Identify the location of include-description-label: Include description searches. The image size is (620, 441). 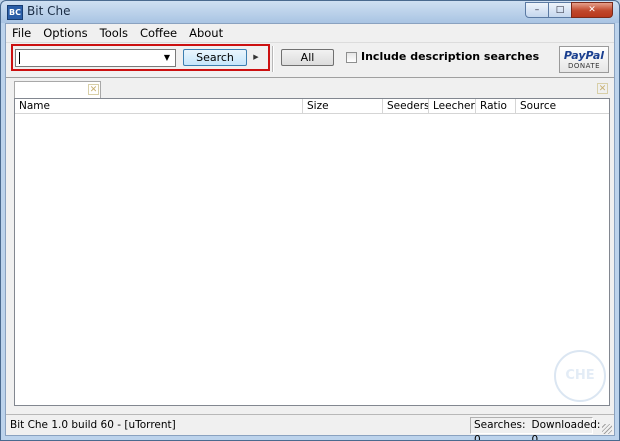
(450, 56).